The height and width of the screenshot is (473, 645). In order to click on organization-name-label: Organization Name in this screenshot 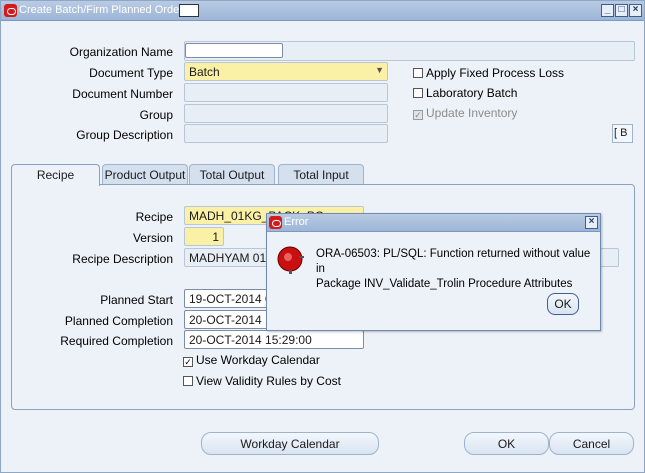, I will do `click(121, 52)`.